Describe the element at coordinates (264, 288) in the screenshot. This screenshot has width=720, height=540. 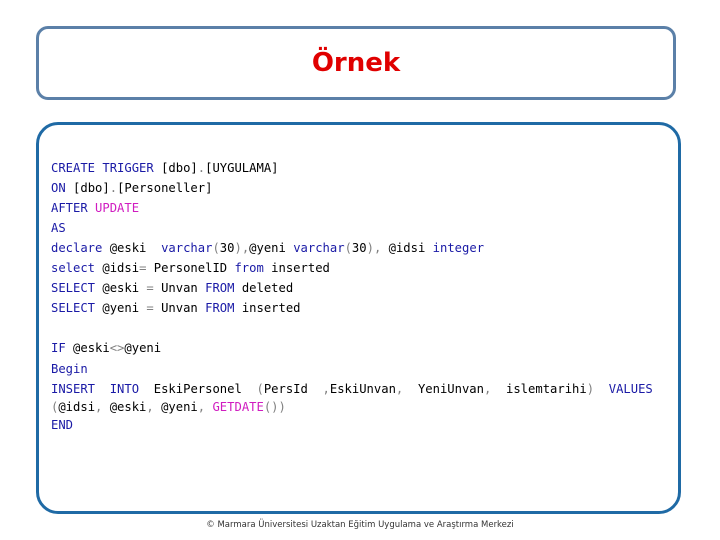
I see `identifier: deleted` at that location.